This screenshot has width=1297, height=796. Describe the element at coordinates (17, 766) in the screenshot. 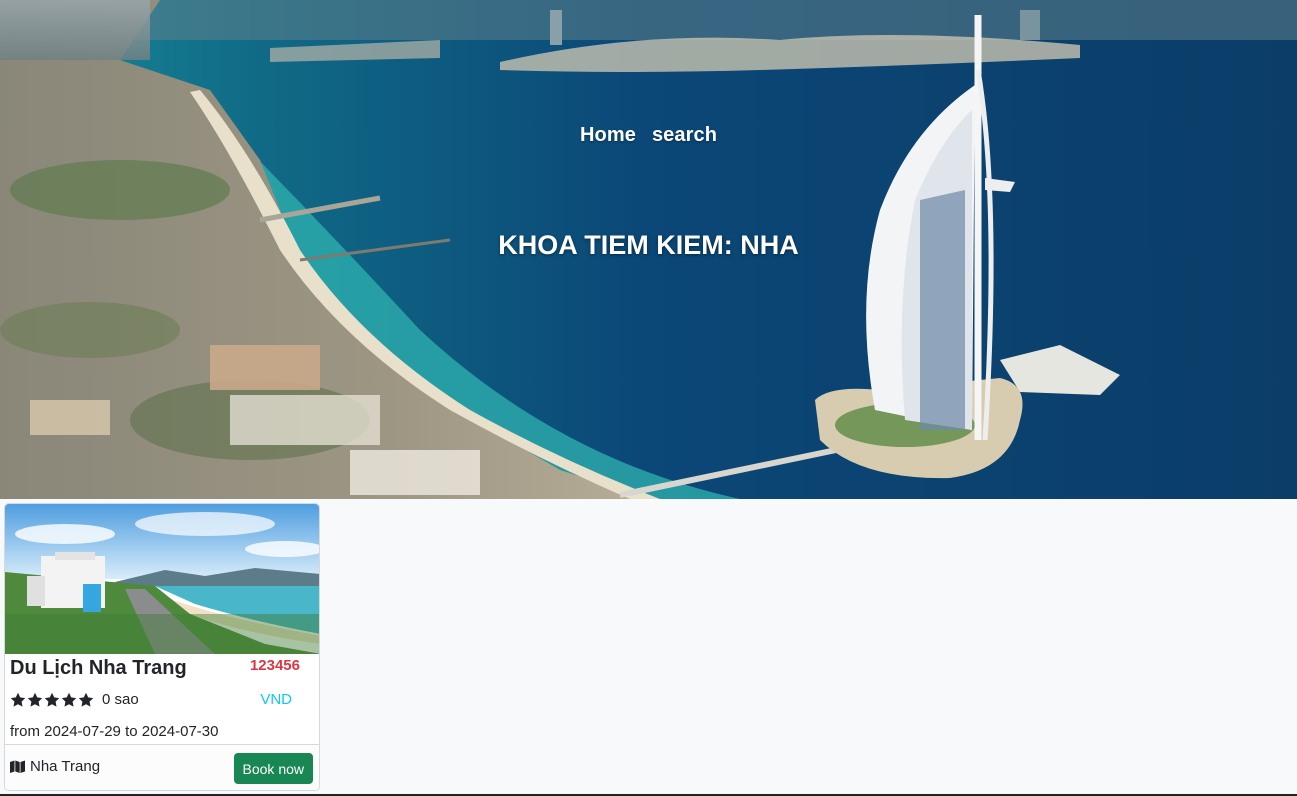

I see `map-icon` at that location.